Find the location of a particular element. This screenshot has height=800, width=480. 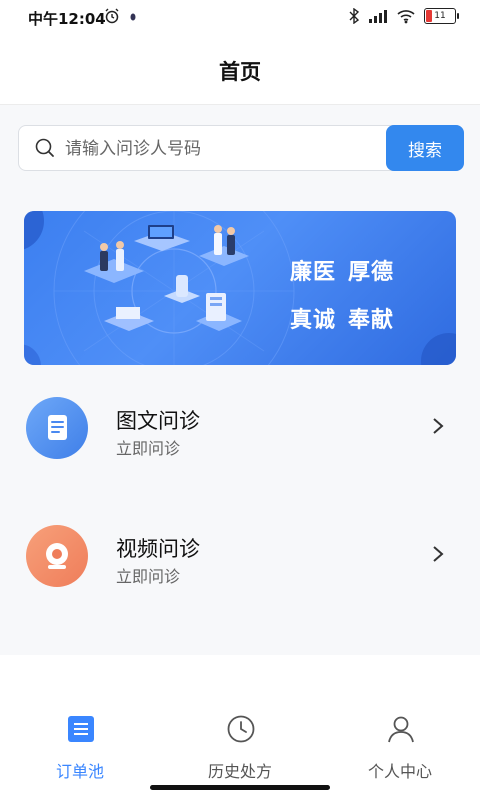

search-bar: 搜索 is located at coordinates (241, 148).